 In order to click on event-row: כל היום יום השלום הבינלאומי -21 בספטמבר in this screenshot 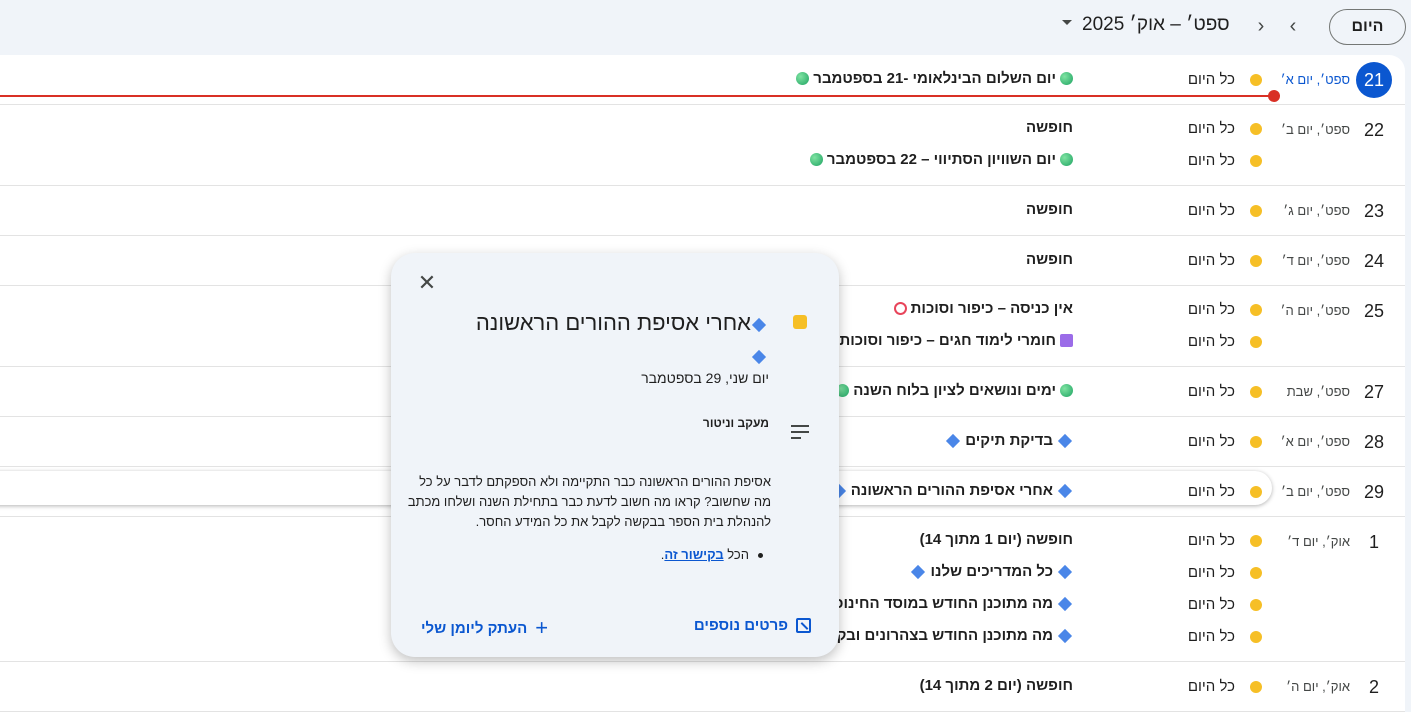, I will do `click(702, 80)`.